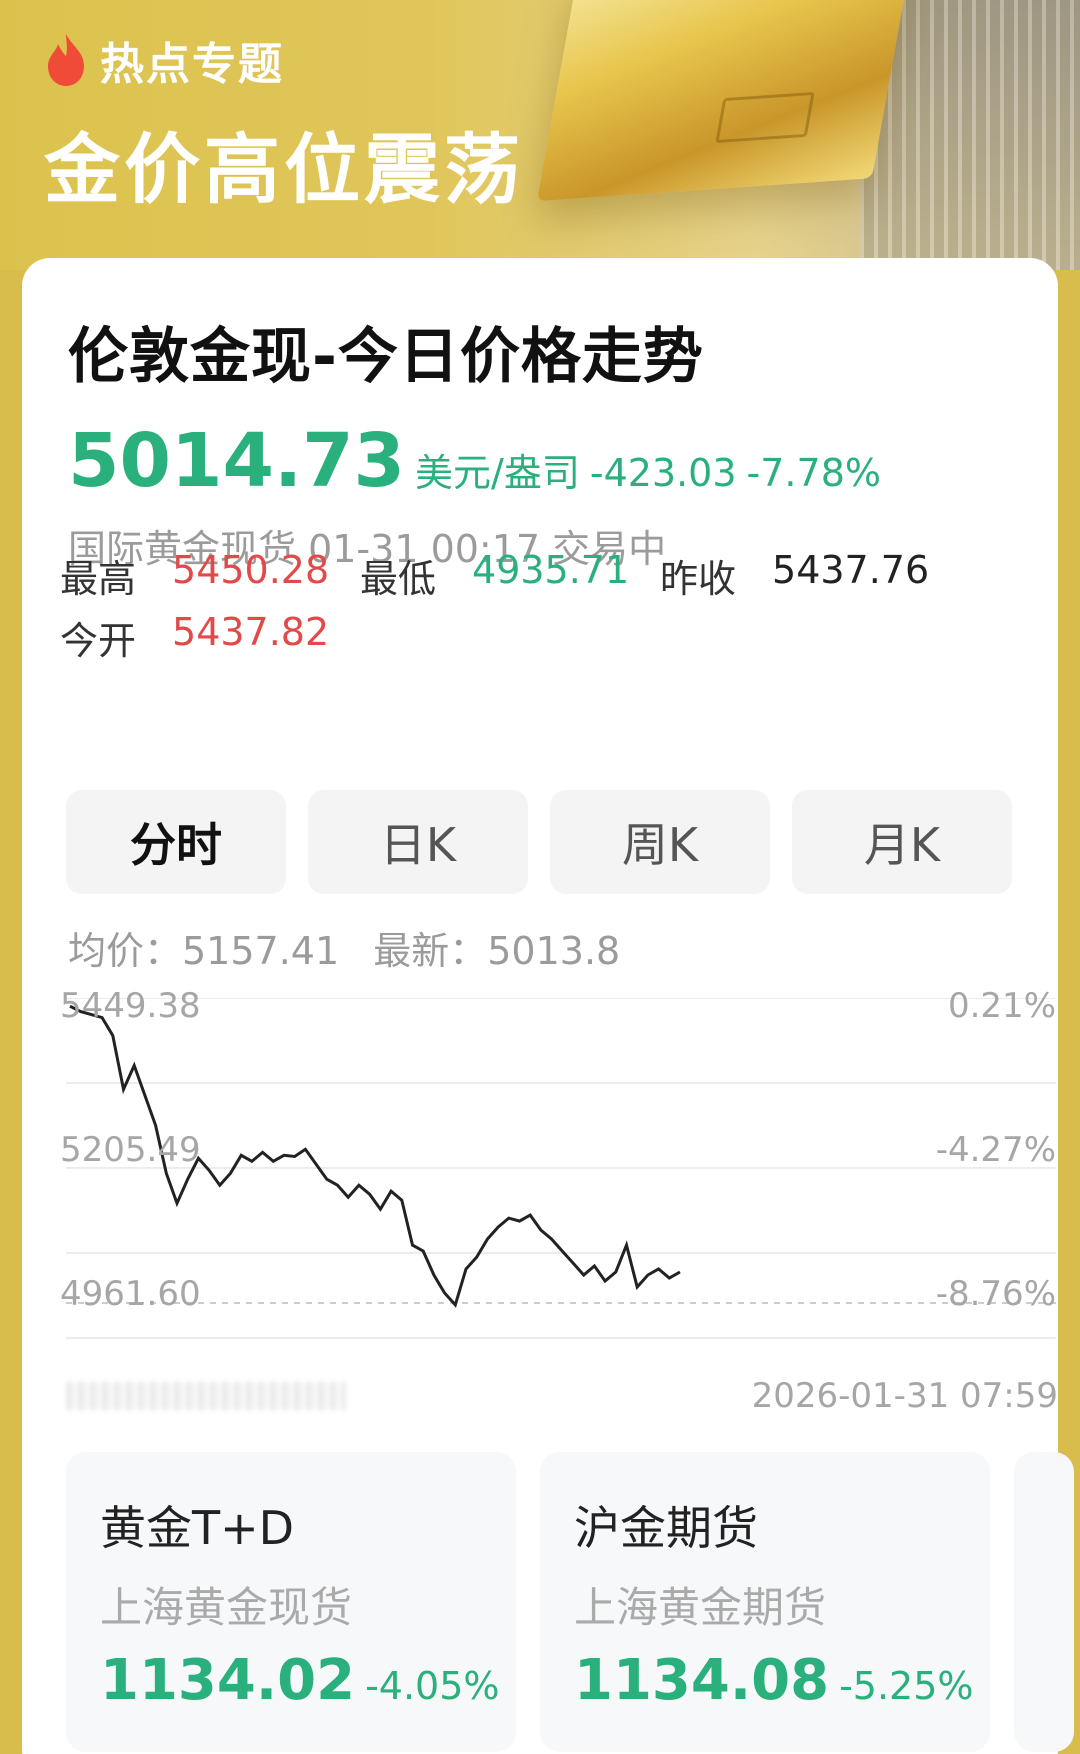 The width and height of the screenshot is (1080, 1754). I want to click on hot-topic-header: 热点专题, so click(163, 60).